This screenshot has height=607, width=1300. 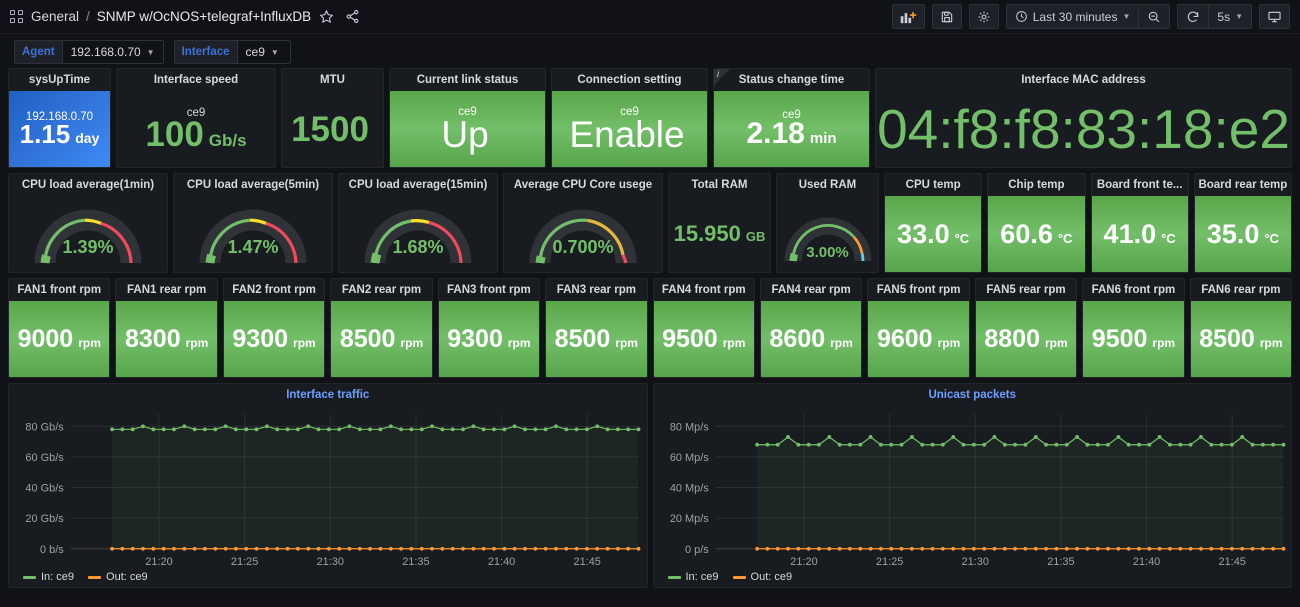 I want to click on gauge-cpu-load-1min: 1.39%, so click(x=88, y=234).